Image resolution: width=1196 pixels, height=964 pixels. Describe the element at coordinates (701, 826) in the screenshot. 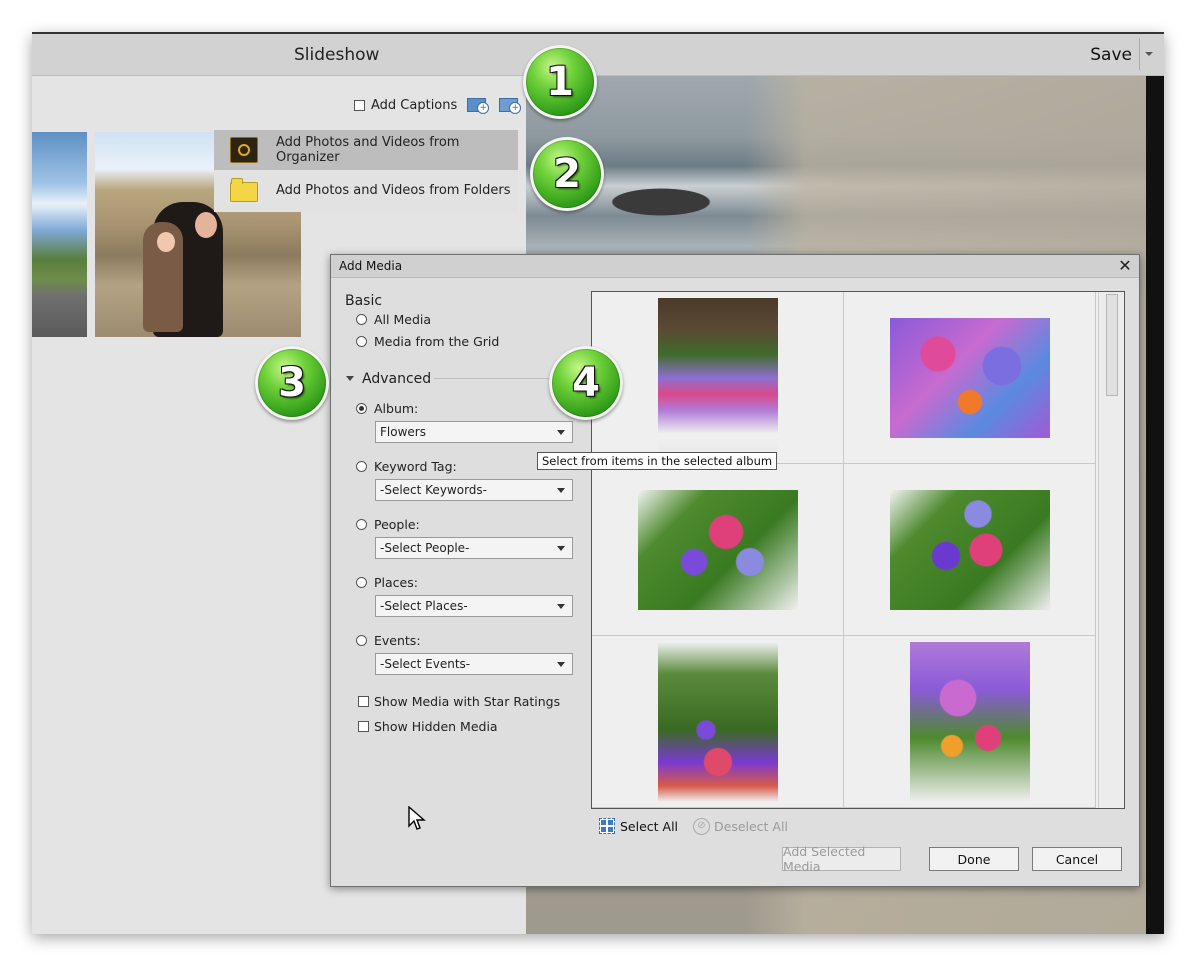

I see `deselect-all-icon: ⊘` at that location.